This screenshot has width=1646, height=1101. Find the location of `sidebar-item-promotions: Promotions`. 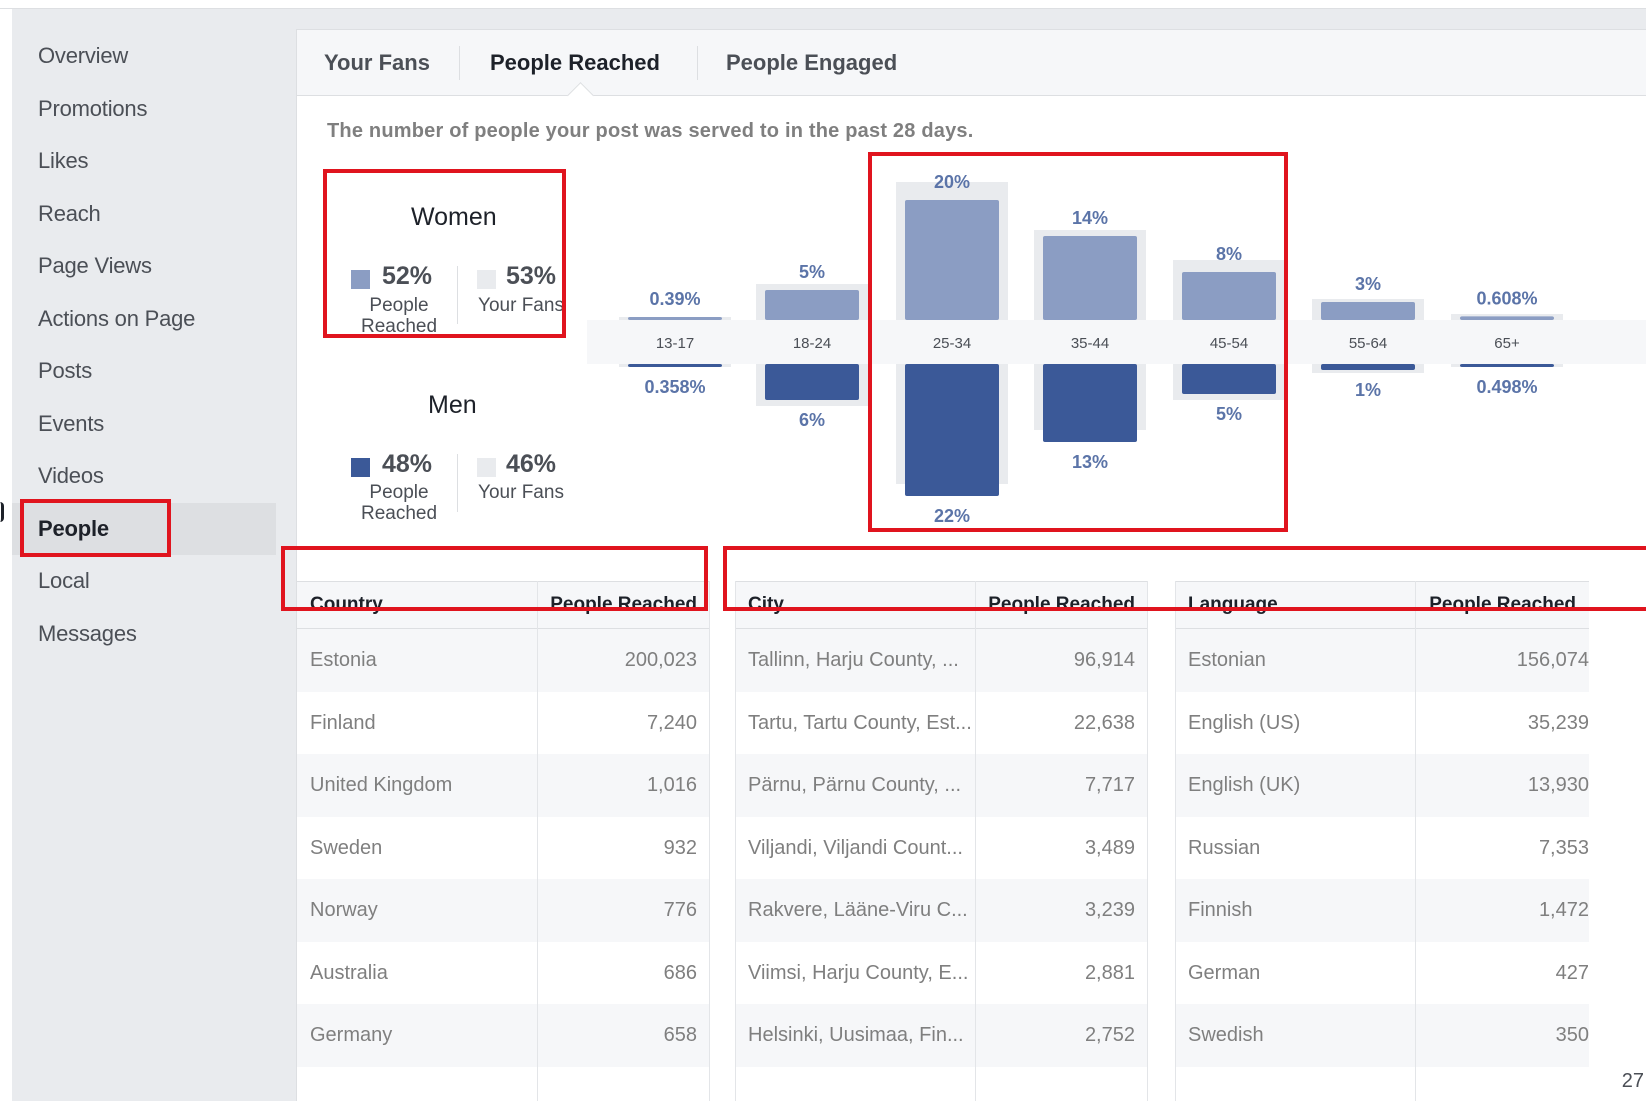

sidebar-item-promotions: Promotions is located at coordinates (144, 109).